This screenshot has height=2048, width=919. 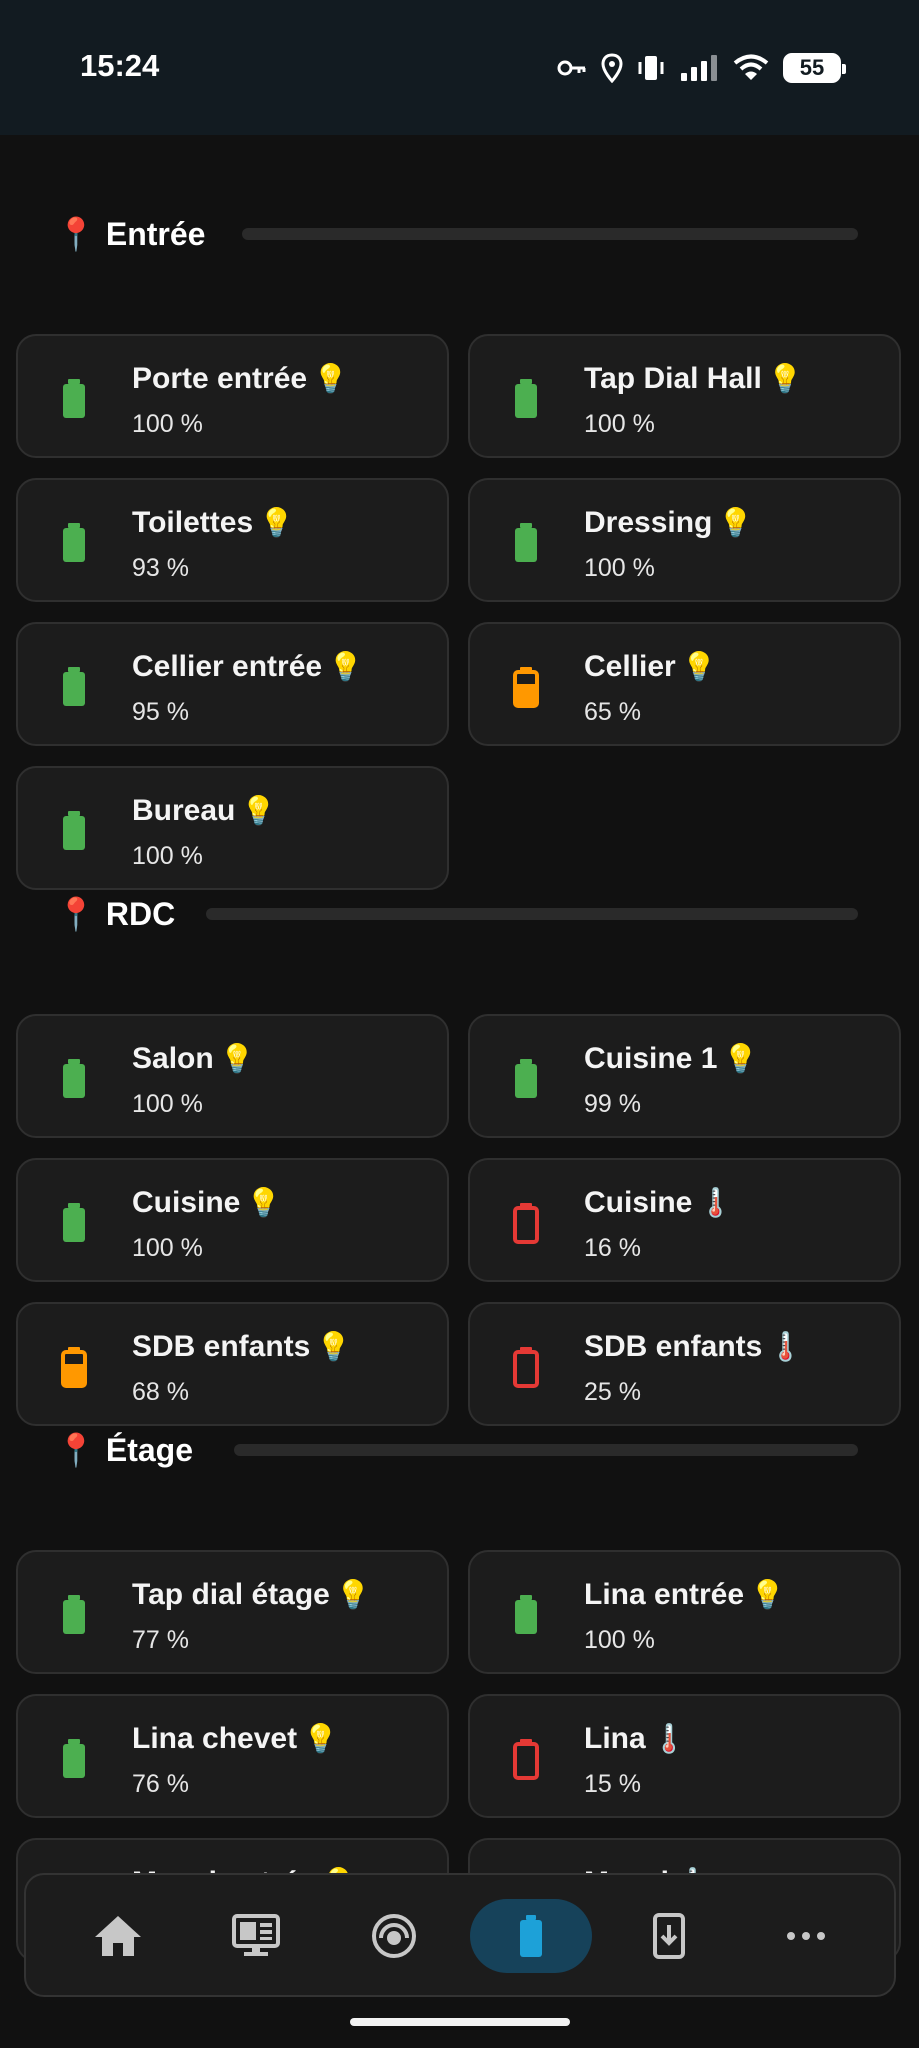 I want to click on vpn-key-icon, so click(x=571, y=68).